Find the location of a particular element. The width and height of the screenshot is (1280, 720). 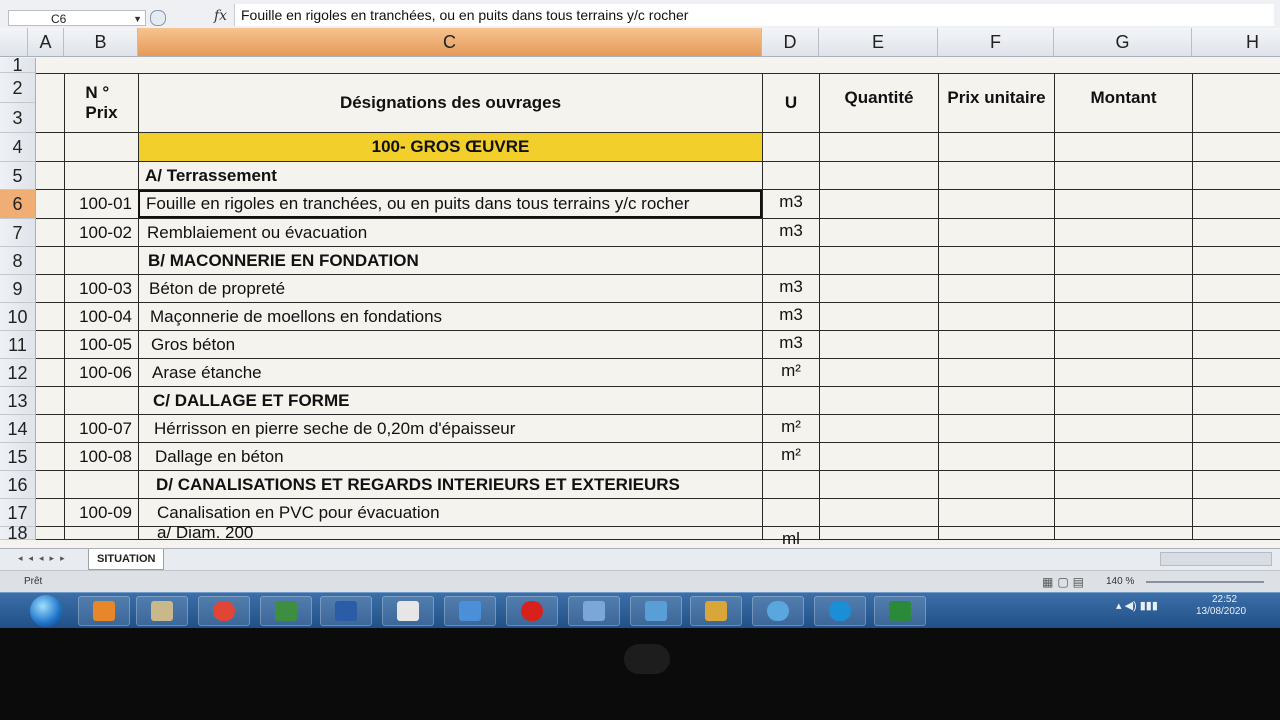

column-header-g: G is located at coordinates (1123, 42).